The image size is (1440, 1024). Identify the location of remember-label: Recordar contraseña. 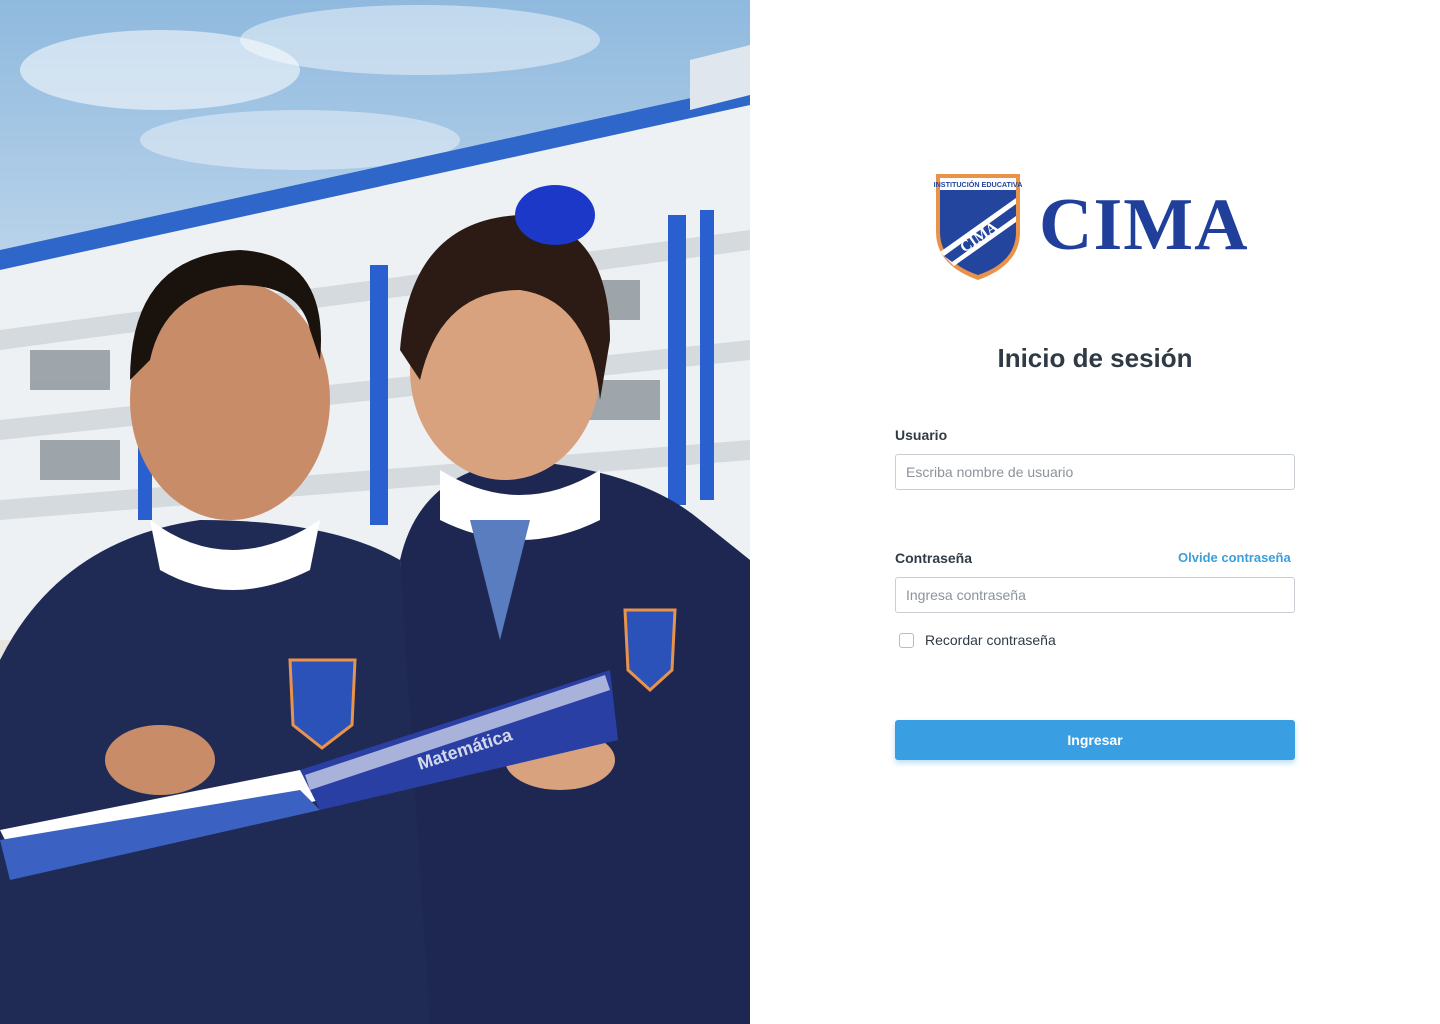
(990, 640).